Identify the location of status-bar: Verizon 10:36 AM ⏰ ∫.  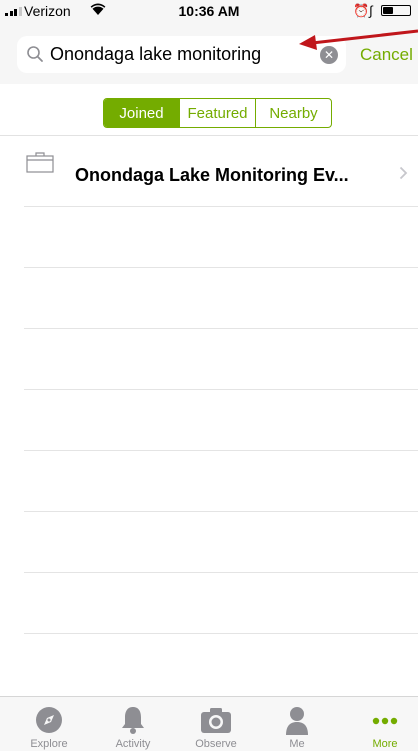
(209, 11).